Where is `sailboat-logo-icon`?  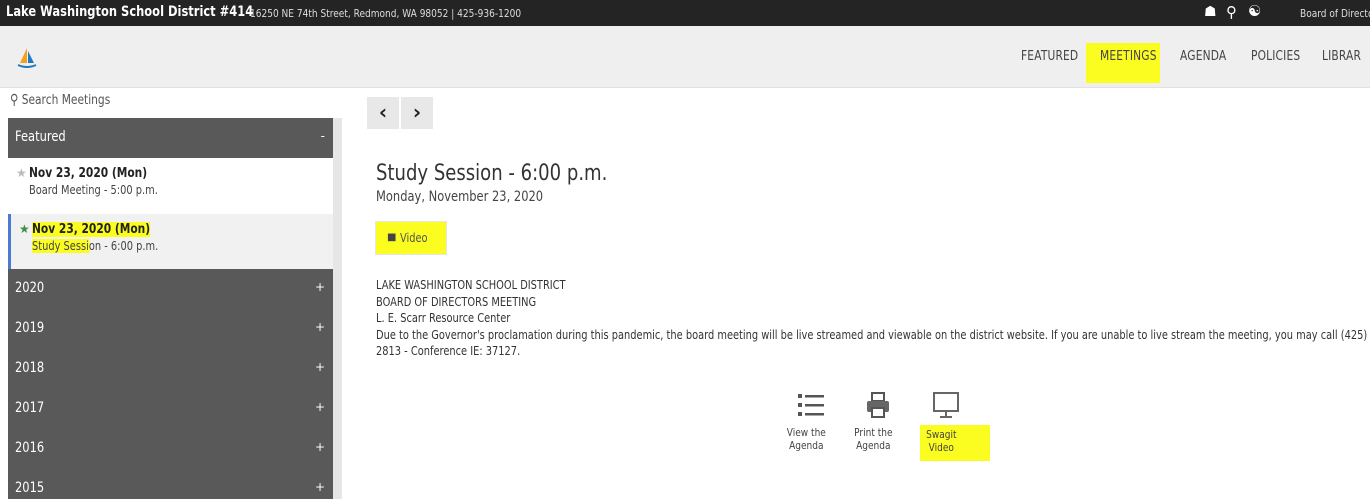
sailboat-logo-icon is located at coordinates (27, 58).